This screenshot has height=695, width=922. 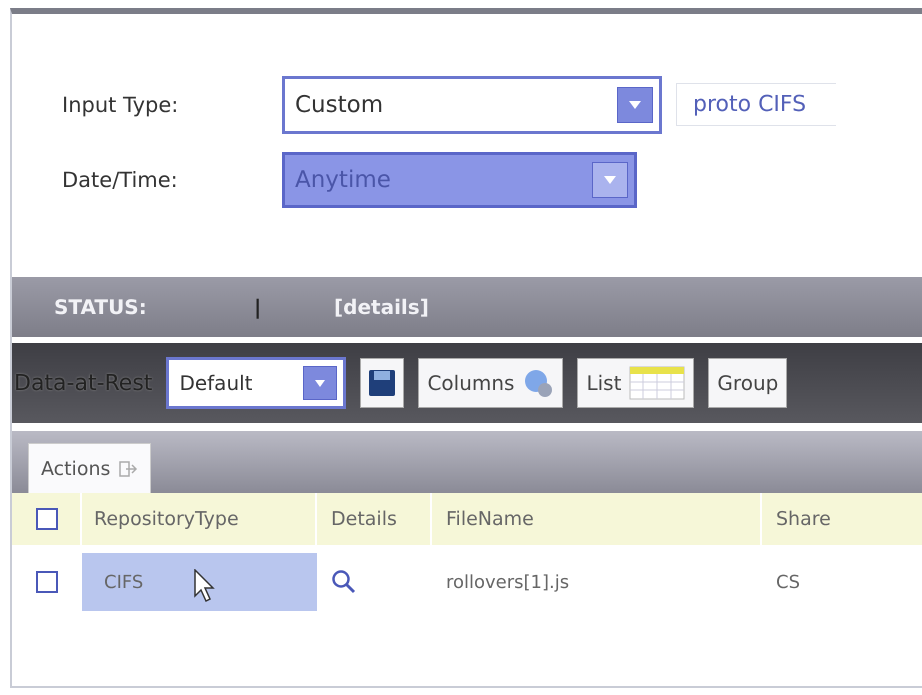 I want to click on group-button: Group, so click(x=748, y=383).